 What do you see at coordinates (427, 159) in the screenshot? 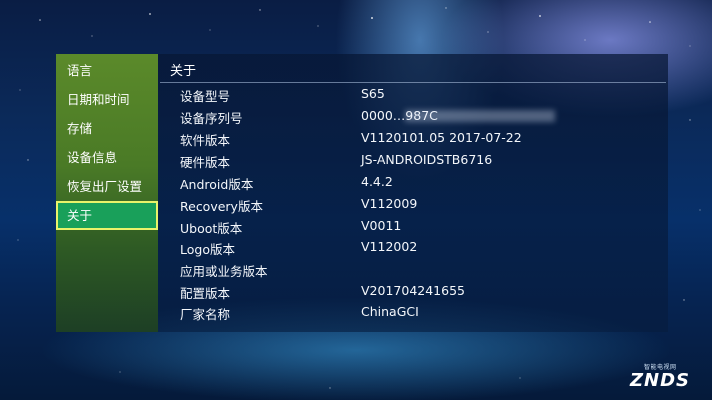
I see `info-value: JS-ANDROIDSTB6716` at bounding box center [427, 159].